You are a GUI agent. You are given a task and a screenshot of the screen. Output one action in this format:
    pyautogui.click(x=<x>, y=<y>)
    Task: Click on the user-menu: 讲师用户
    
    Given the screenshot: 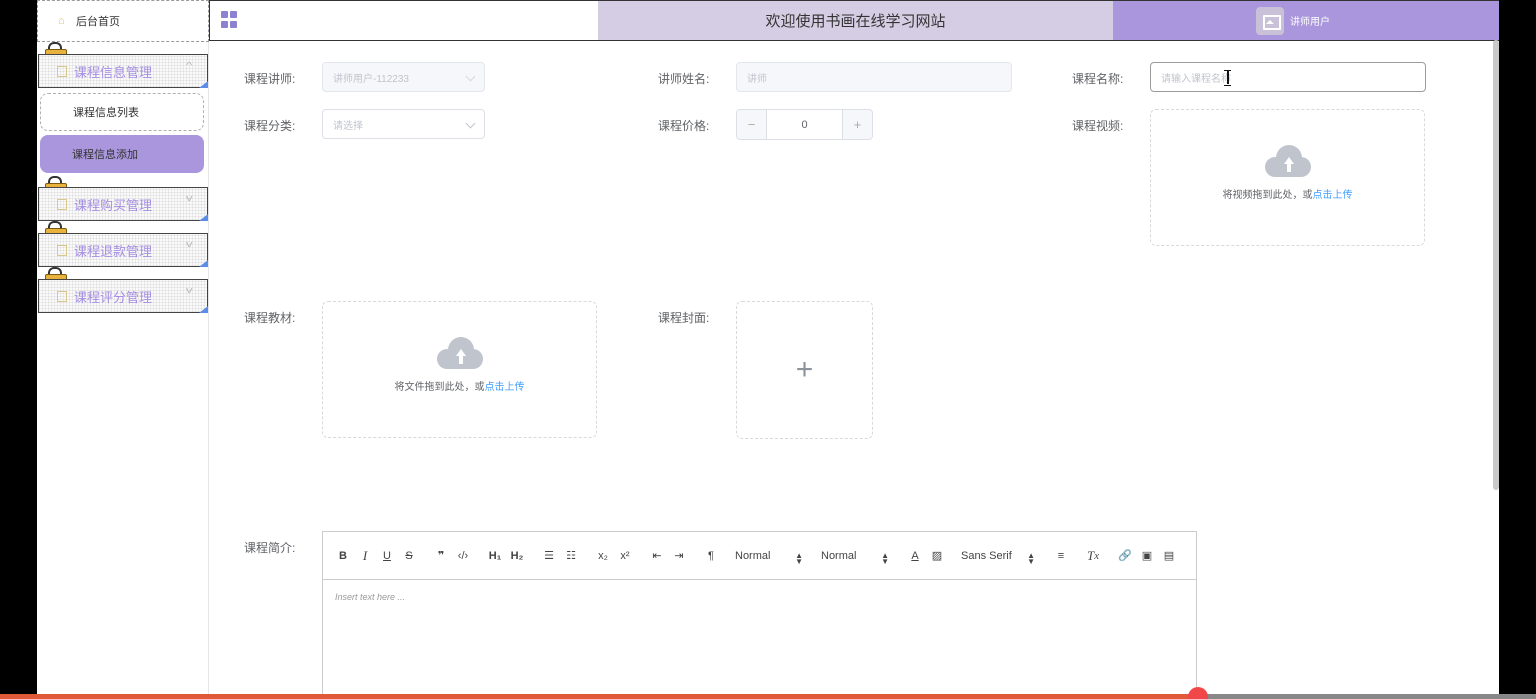 What is the action you would take?
    pyautogui.click(x=1306, y=20)
    